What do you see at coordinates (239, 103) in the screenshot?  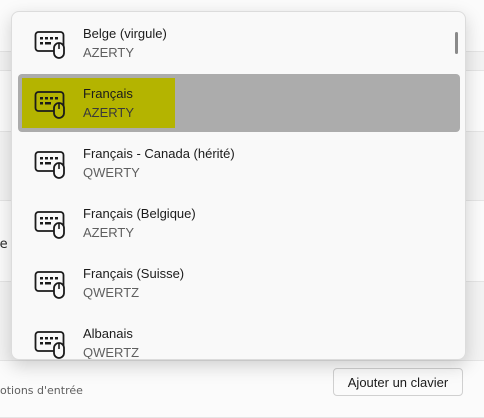 I see `list-item-selected: Français AZERTY` at bounding box center [239, 103].